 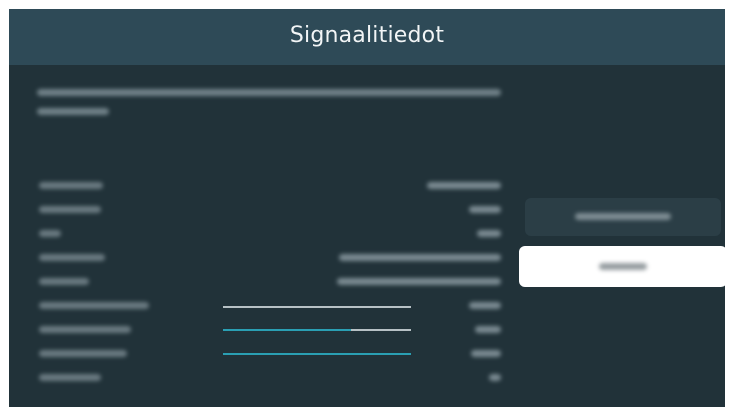 I want to click on close-button, so click(x=622, y=266).